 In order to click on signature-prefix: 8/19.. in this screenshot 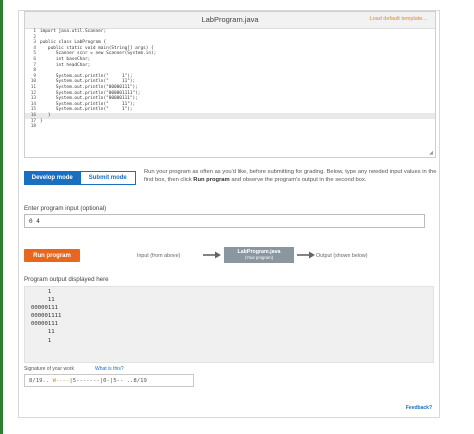, I will do `click(41, 381)`.